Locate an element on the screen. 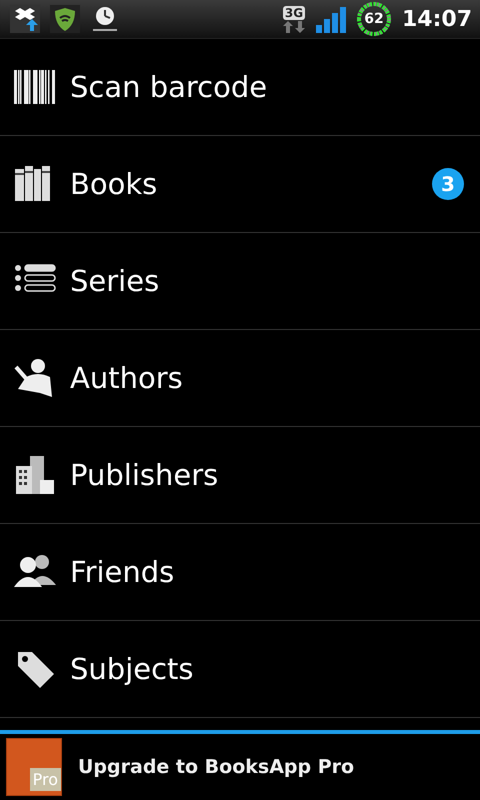 The width and height of the screenshot is (480, 800). box-upload-icon is located at coordinates (25, 19).